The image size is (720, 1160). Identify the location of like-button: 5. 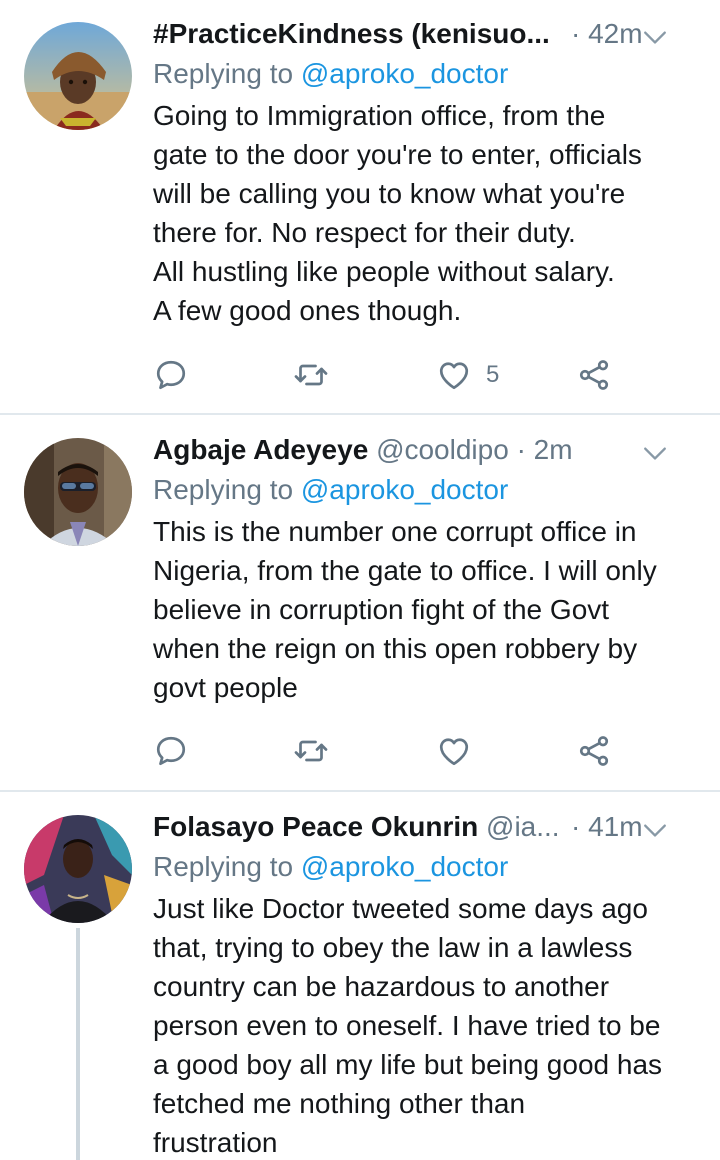
(467, 375).